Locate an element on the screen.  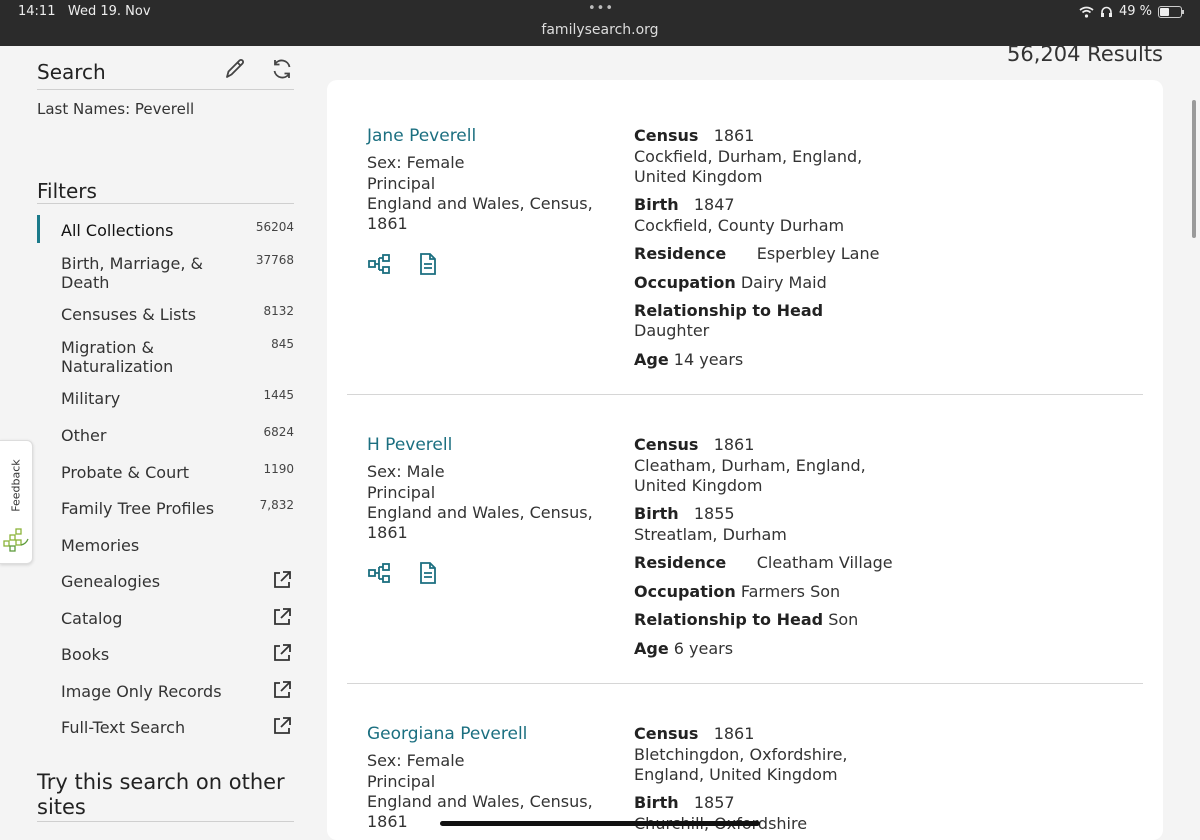
filter-migration-naturalization: Migration & Naturalization 845 is located at coordinates (177, 356).